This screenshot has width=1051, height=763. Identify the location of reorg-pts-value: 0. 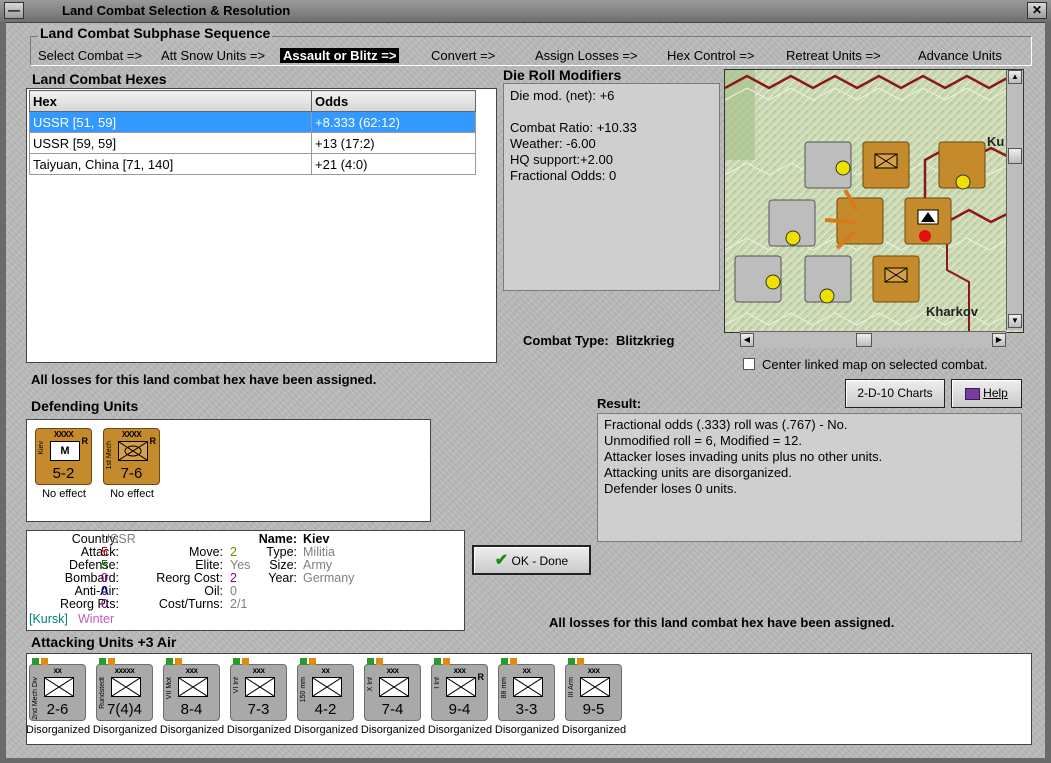
(104, 604).